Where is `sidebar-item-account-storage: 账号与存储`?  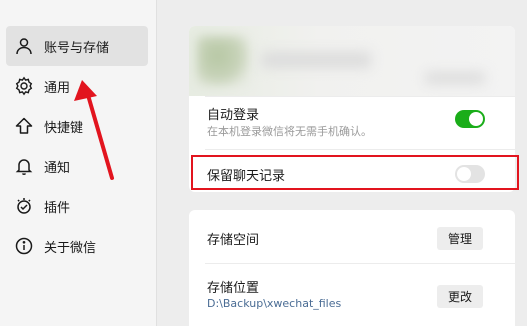
sidebar-item-account-storage: 账号与存储 is located at coordinates (77, 46).